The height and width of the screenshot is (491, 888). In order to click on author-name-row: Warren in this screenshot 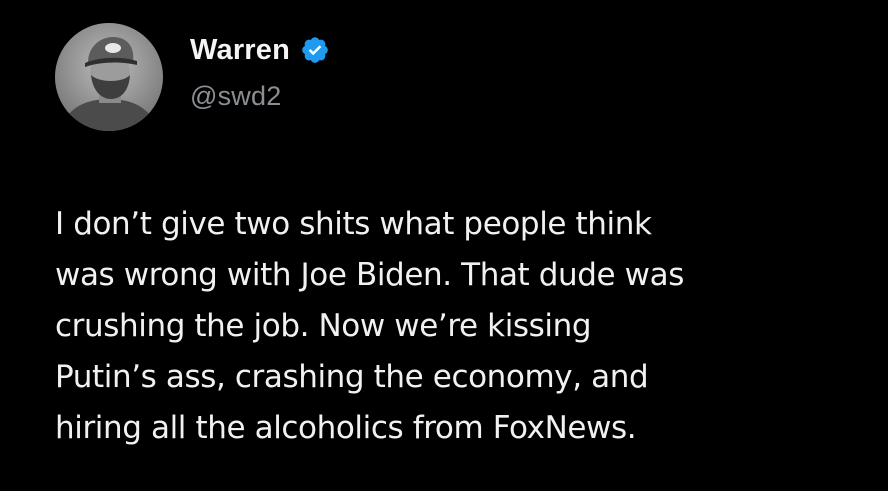, I will do `click(260, 50)`.